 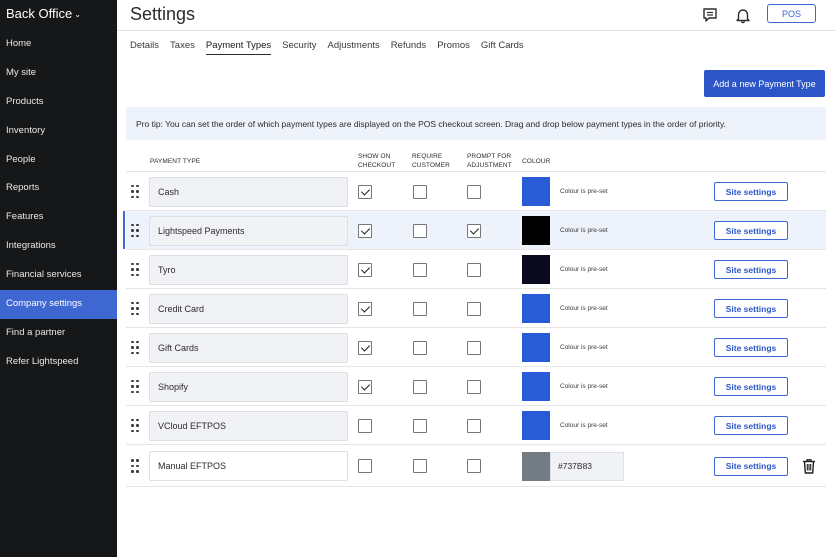 I want to click on payment-type-name-field: Manual EFTPOS, so click(x=248, y=466).